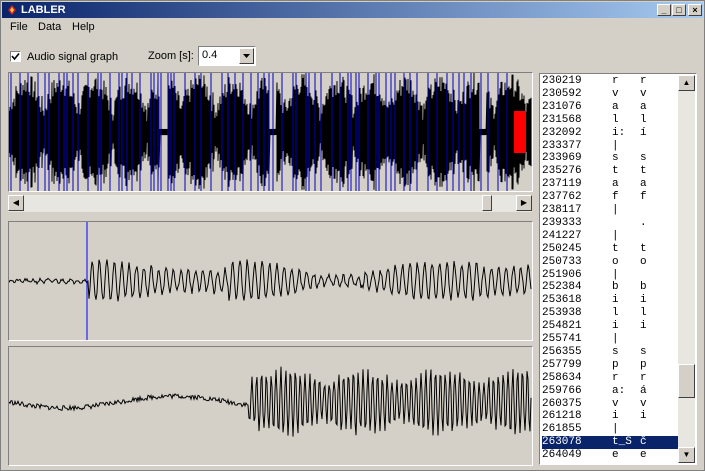 Image resolution: width=705 pixels, height=471 pixels. What do you see at coordinates (610, 120) in the screenshot?
I see `label-row: 231568 l l` at bounding box center [610, 120].